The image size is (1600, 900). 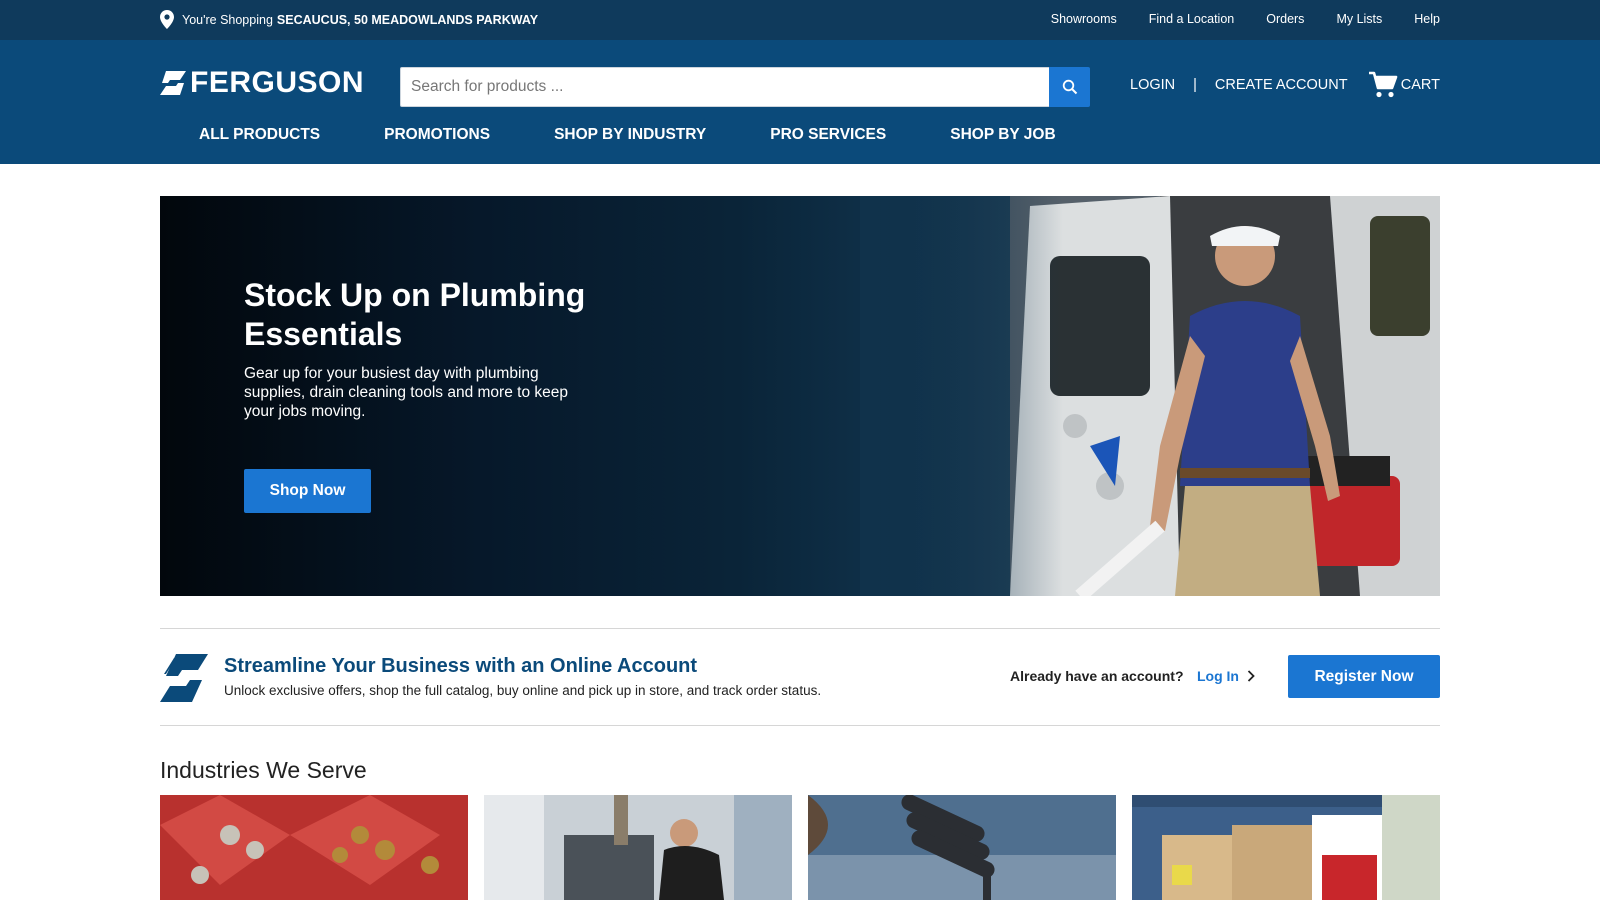 I want to click on hvac-technician-image, so click(x=638, y=847).